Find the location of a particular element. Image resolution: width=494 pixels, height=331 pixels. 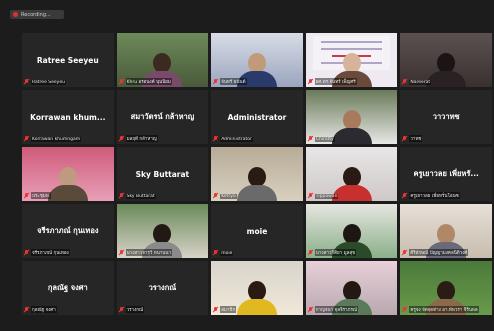

participant-tile: ประชุมพ. is located at coordinates (68, 174).